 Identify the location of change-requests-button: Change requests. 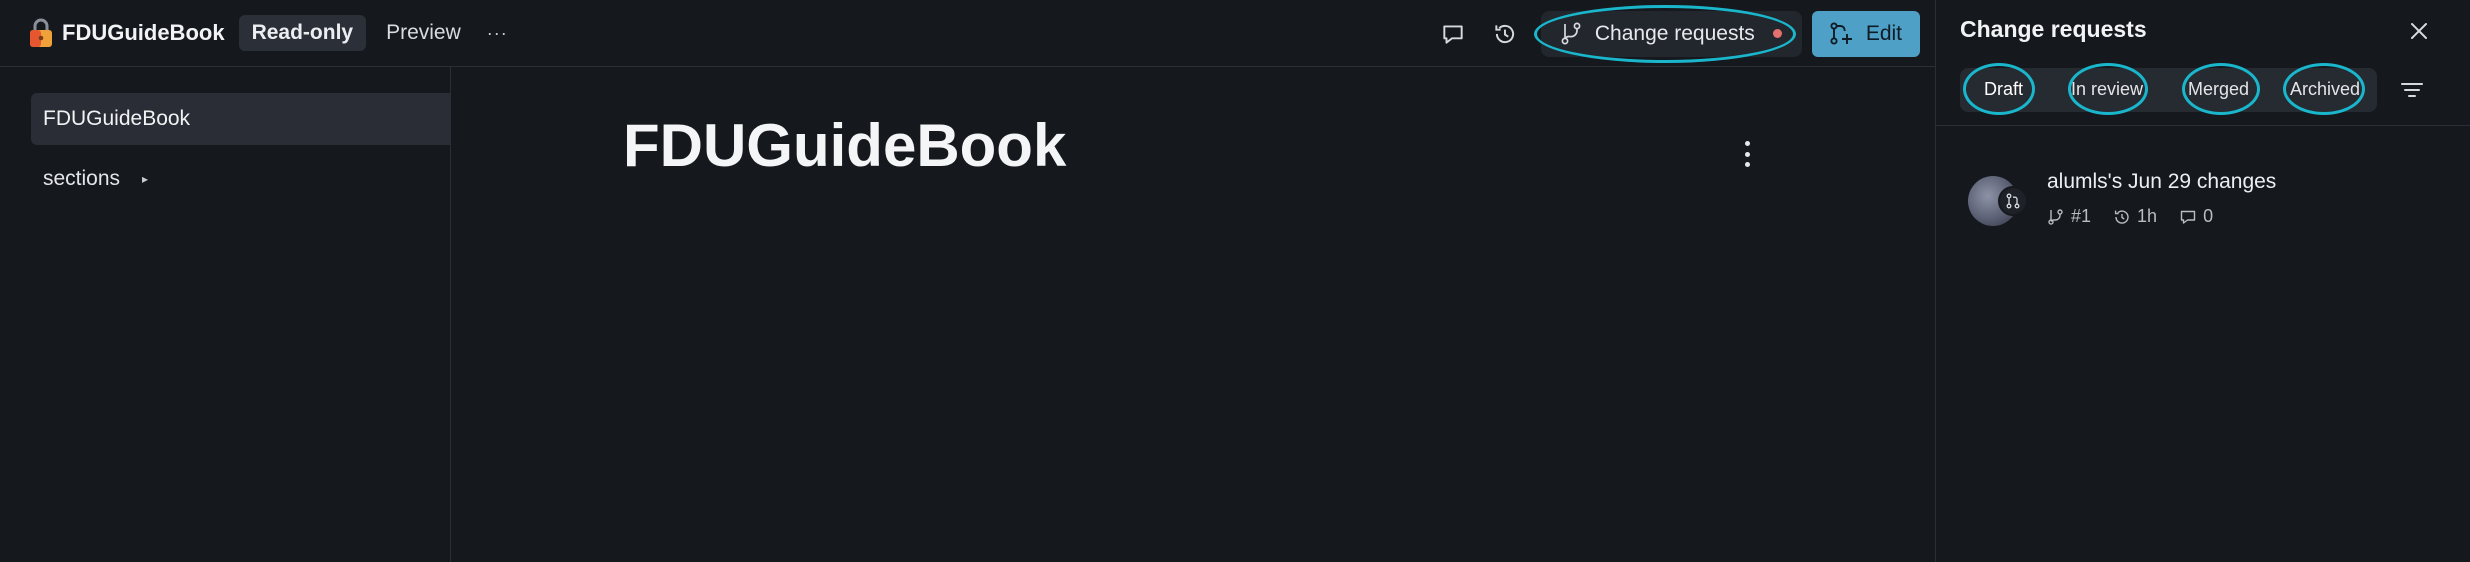
(1671, 33).